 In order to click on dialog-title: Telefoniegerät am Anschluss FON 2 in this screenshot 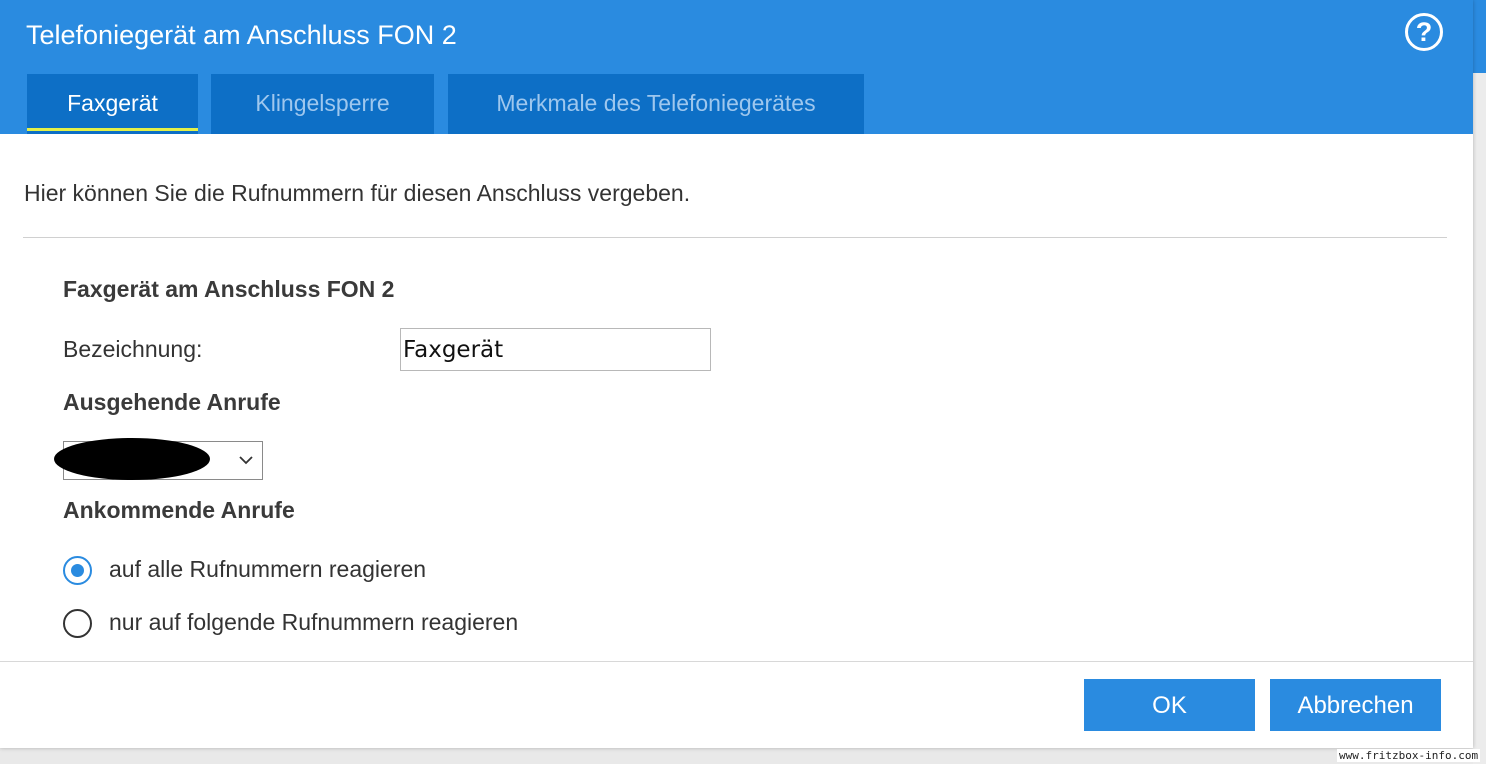, I will do `click(241, 35)`.